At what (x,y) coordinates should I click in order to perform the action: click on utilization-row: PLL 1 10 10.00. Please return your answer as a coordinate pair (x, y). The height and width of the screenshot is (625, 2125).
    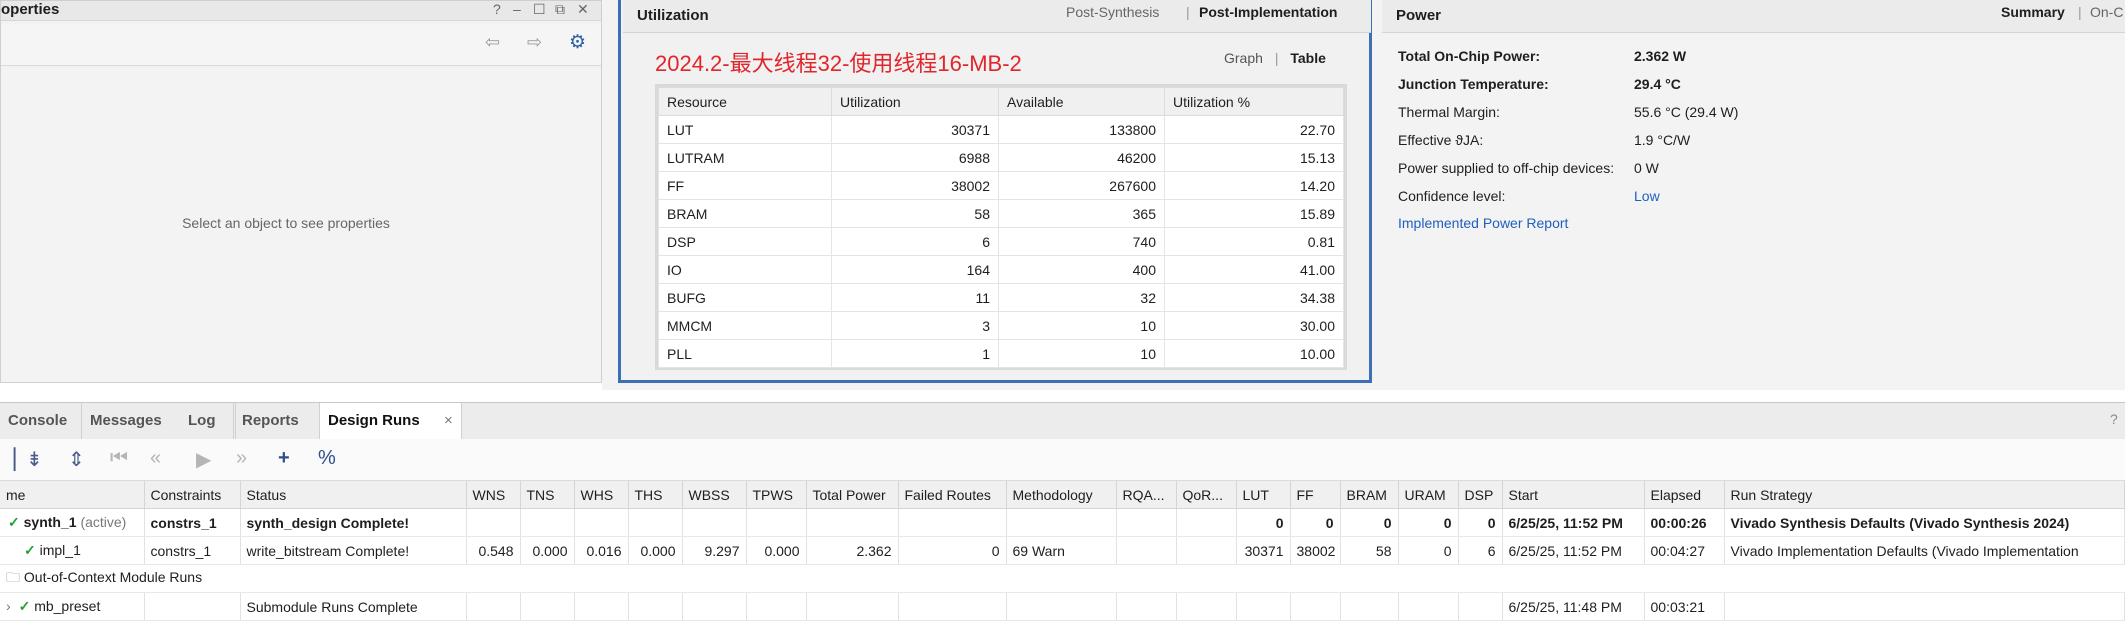
    Looking at the image, I should click on (1001, 353).